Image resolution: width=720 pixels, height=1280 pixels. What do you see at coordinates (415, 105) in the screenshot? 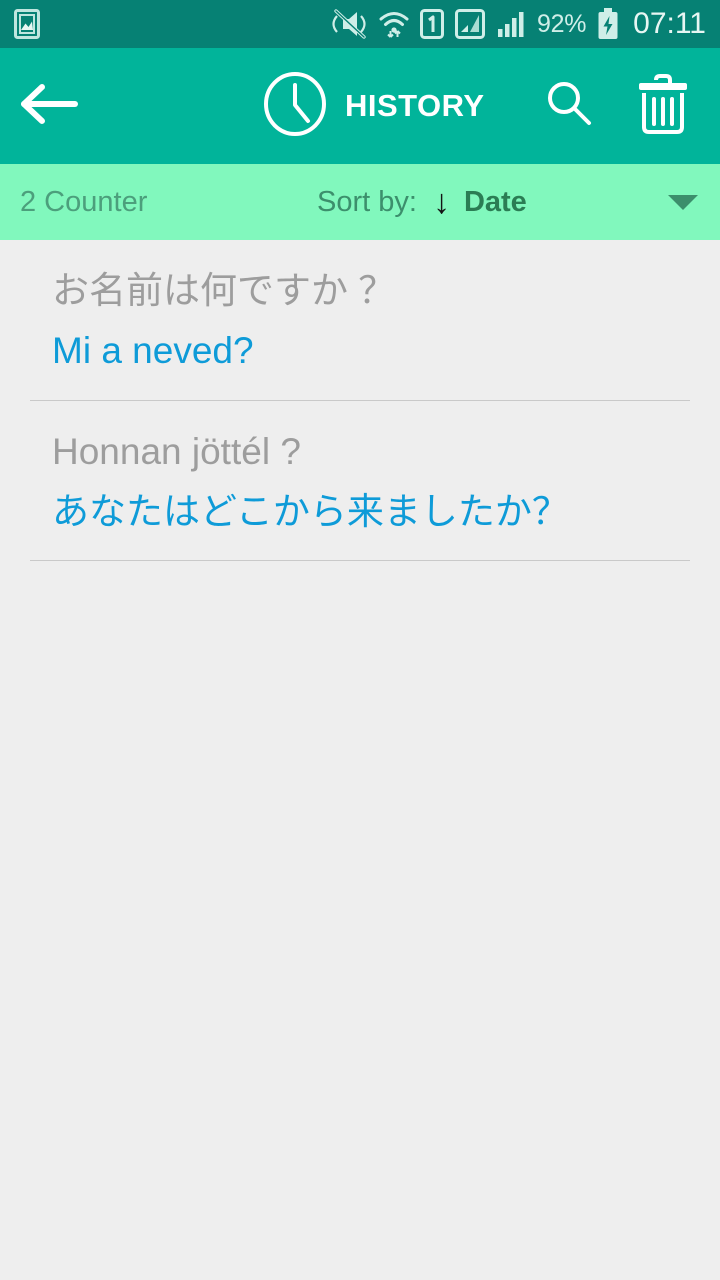
I see `page-title: HISTORY` at bounding box center [415, 105].